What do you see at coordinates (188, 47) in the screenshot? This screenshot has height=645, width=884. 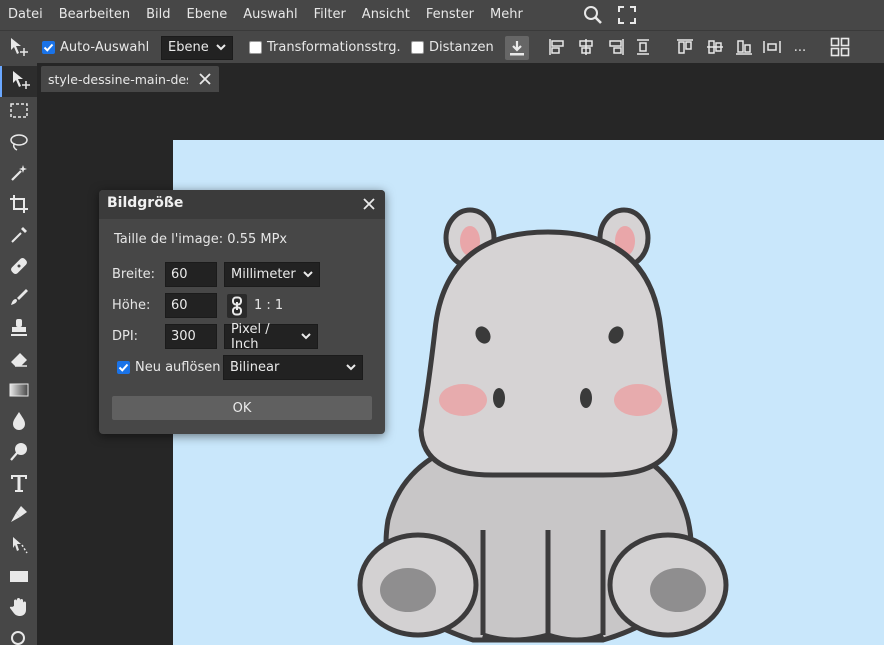 I see `layer-select-value: Ebene` at bounding box center [188, 47].